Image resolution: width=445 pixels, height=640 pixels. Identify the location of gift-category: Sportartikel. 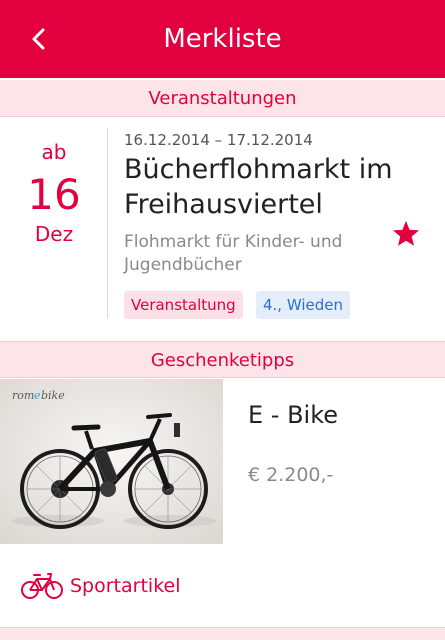
(100, 586).